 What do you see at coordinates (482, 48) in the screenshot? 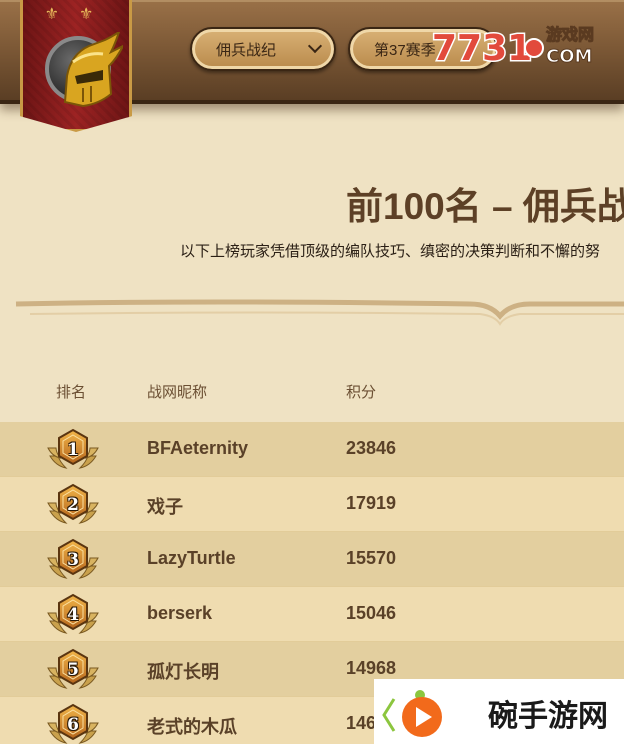
I see `watermark-number: 7731` at bounding box center [482, 48].